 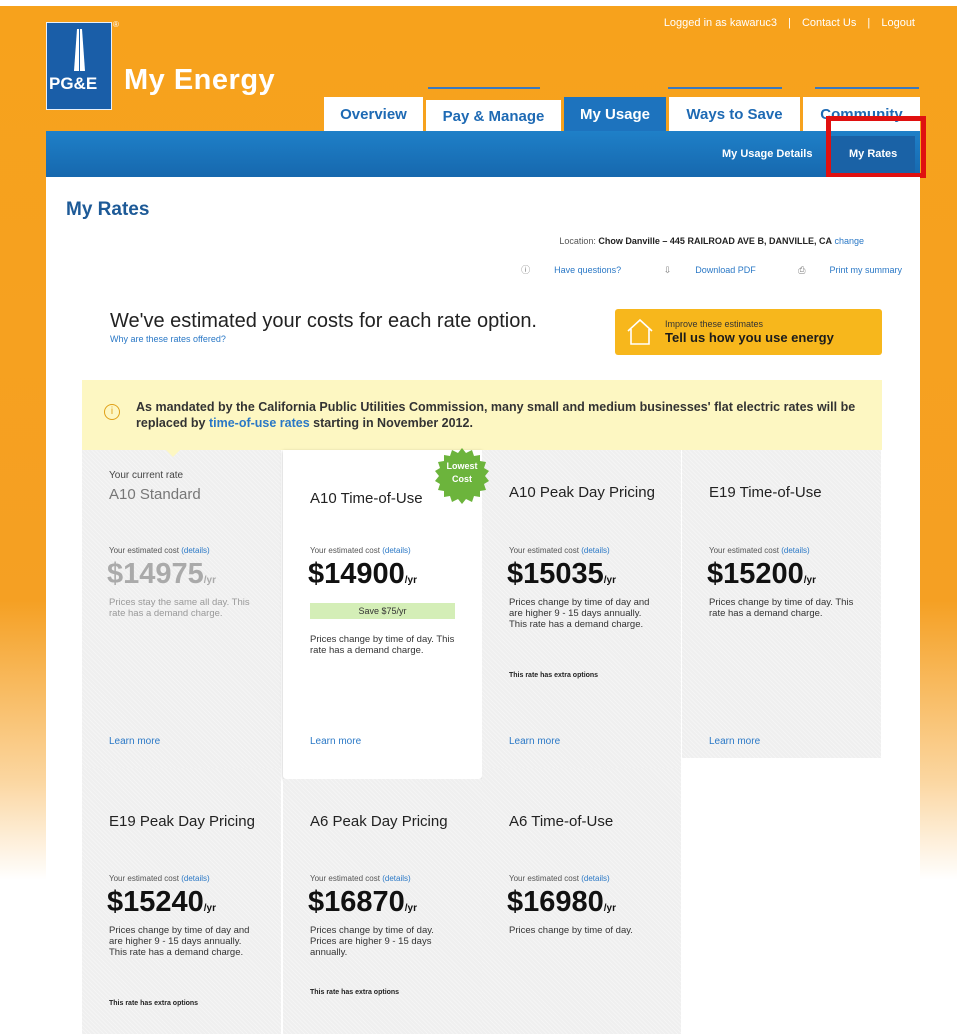 I want to click on tab-overview: Overview, so click(x=373, y=114).